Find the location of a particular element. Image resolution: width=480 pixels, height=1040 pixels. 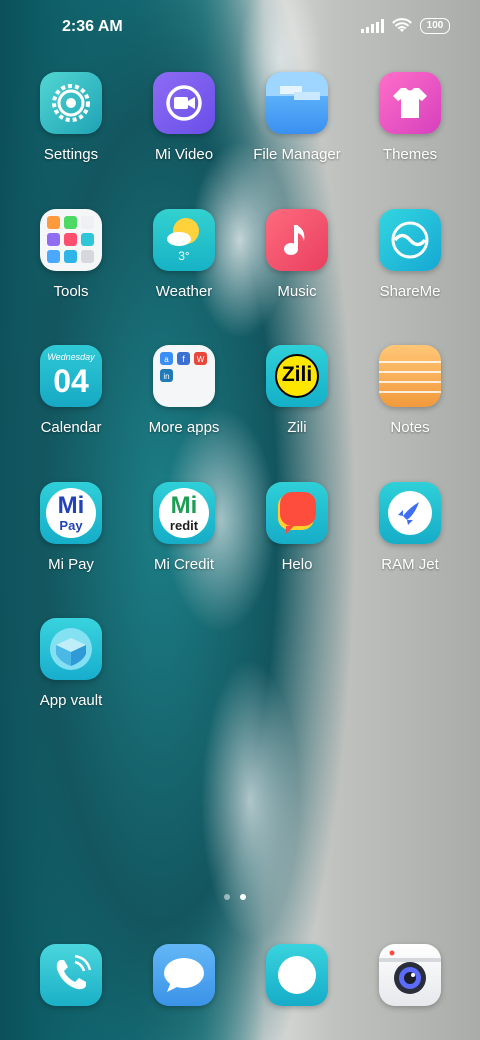

page-indicator is located at coordinates (235, 897).